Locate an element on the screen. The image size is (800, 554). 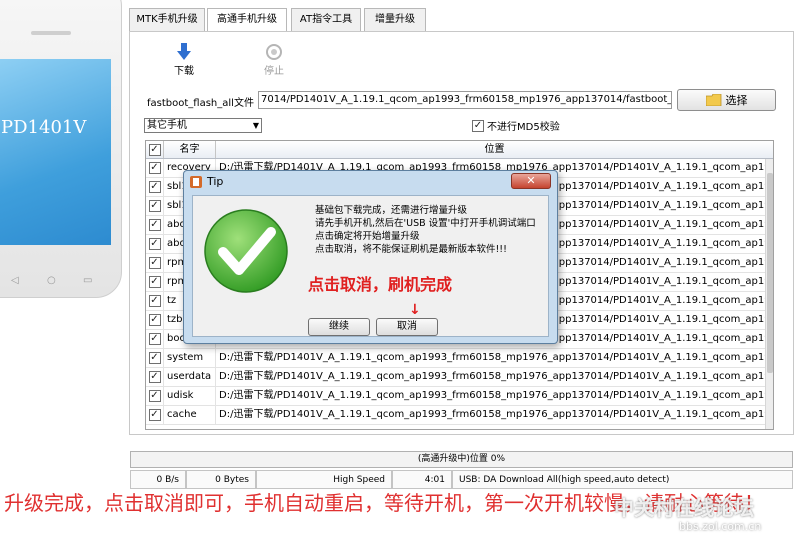
md5-checkbox: ✓ is located at coordinates (478, 125).